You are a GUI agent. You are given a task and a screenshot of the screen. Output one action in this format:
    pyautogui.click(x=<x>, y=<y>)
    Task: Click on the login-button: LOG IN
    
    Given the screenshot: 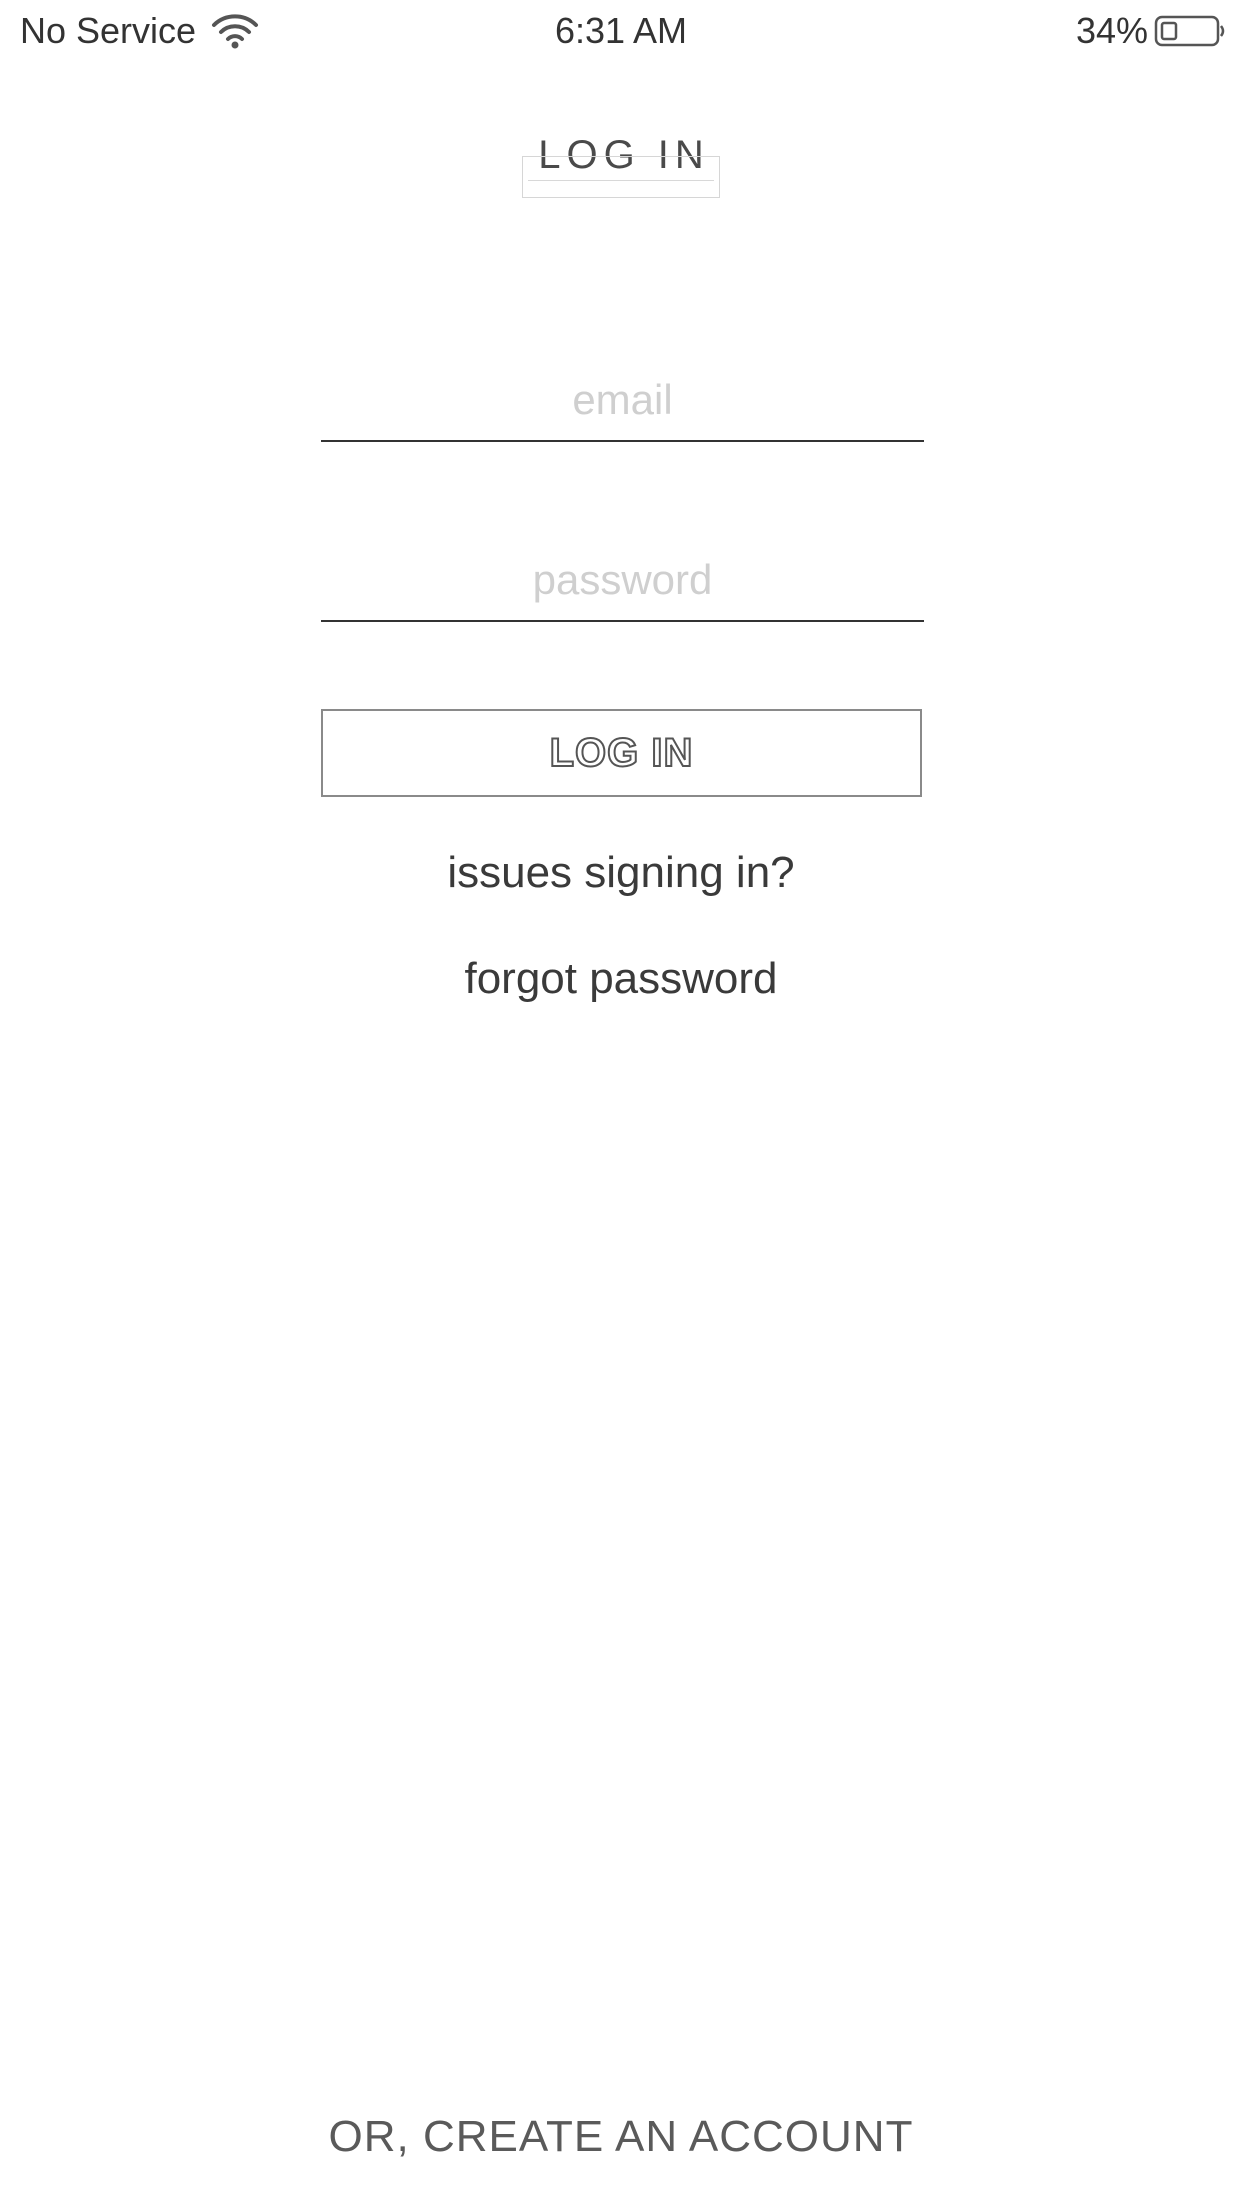 What is the action you would take?
    pyautogui.click(x=621, y=753)
    